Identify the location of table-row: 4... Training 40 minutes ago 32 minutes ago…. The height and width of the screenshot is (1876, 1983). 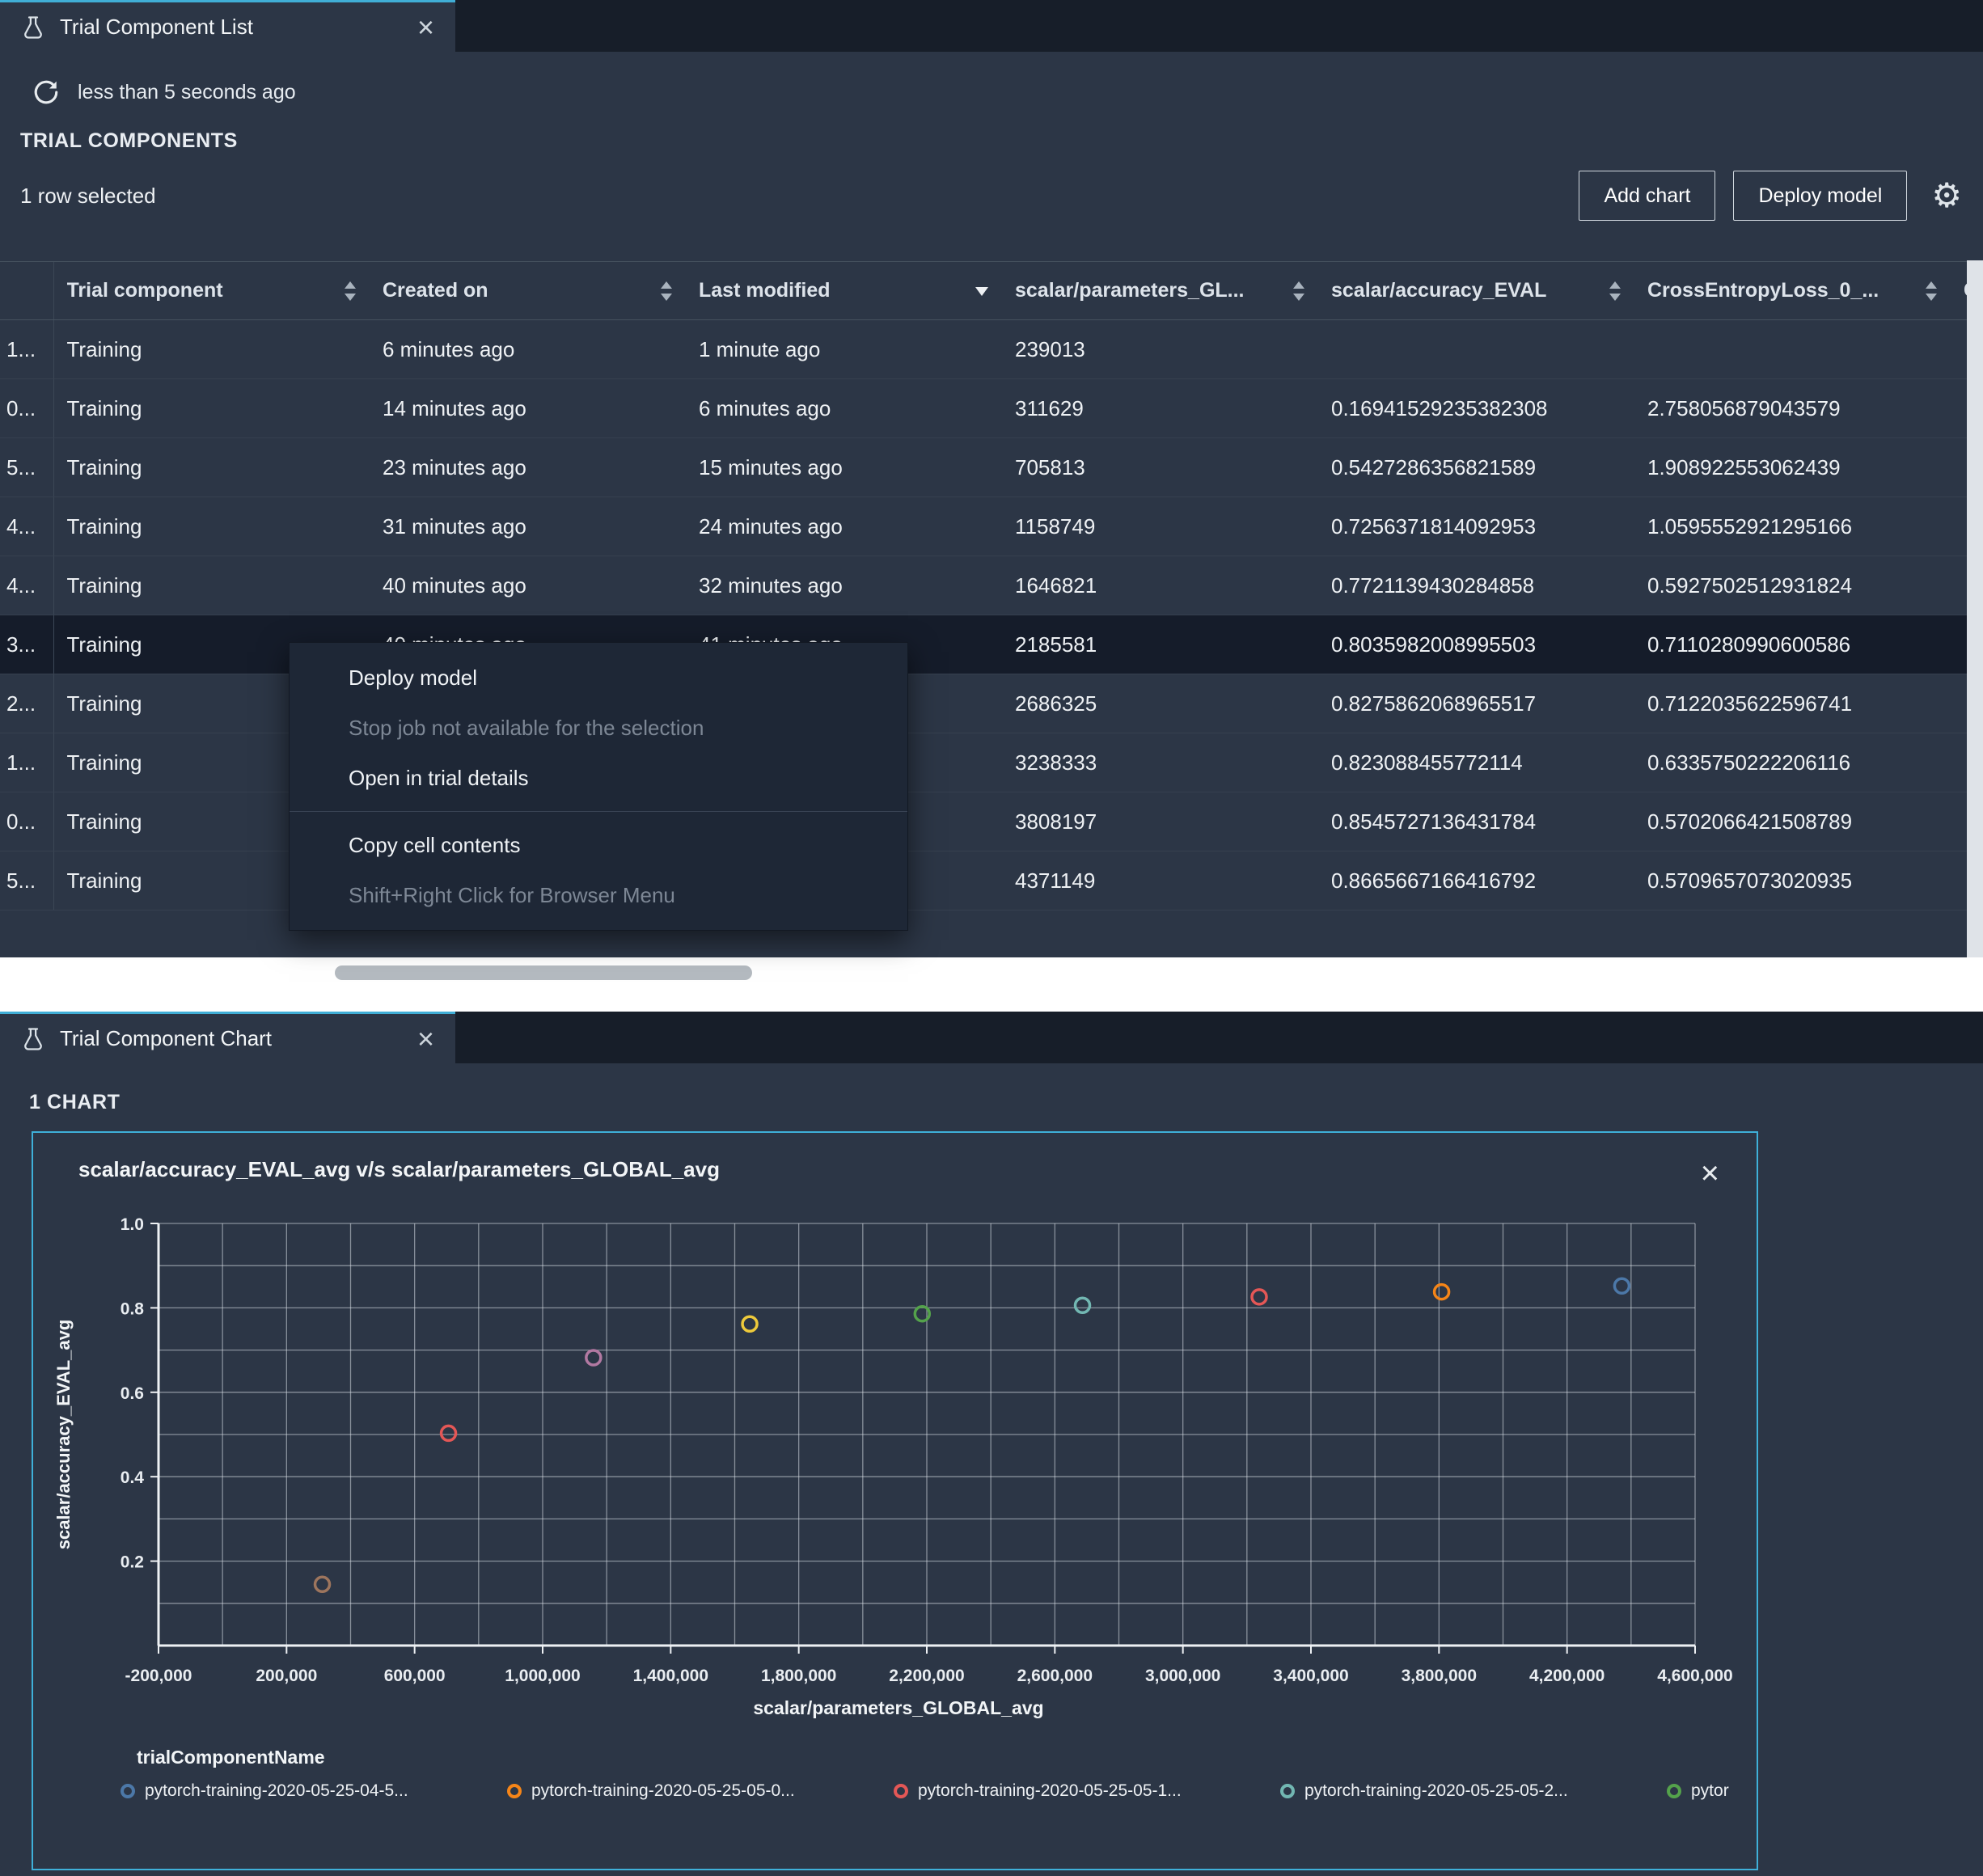
(991, 585).